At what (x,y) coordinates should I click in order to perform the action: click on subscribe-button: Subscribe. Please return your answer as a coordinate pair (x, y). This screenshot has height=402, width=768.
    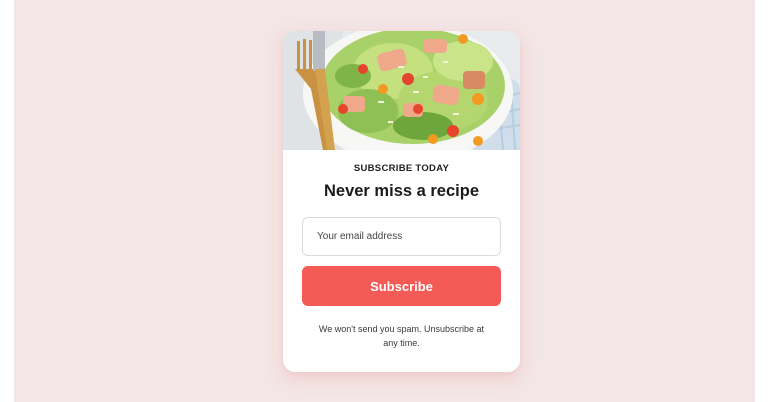
    Looking at the image, I should click on (401, 286).